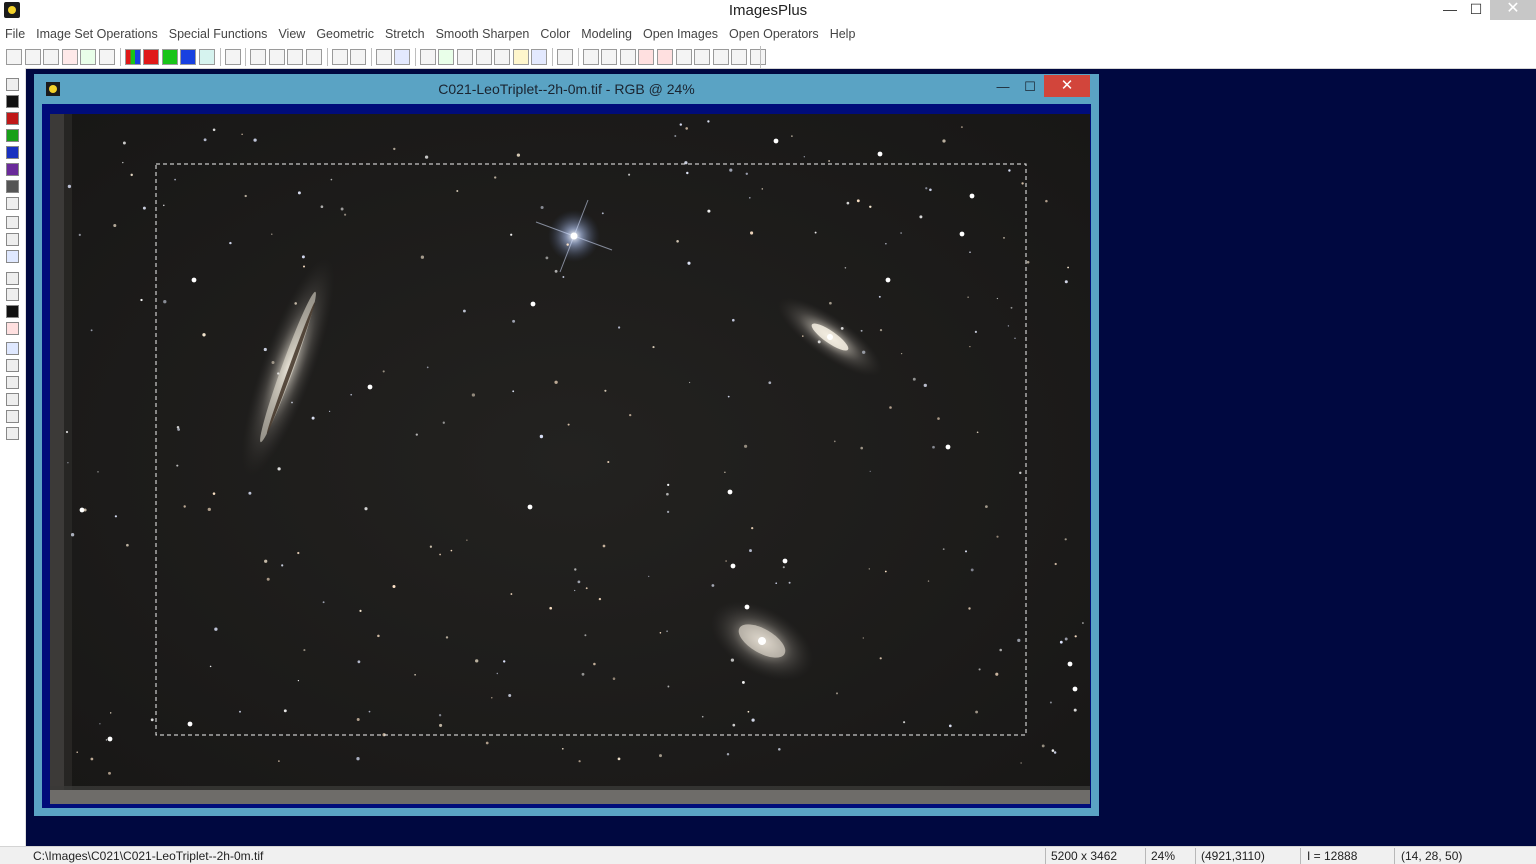 This screenshot has width=1536, height=864. I want to click on menu-open-operators: Open Operators, so click(774, 34).